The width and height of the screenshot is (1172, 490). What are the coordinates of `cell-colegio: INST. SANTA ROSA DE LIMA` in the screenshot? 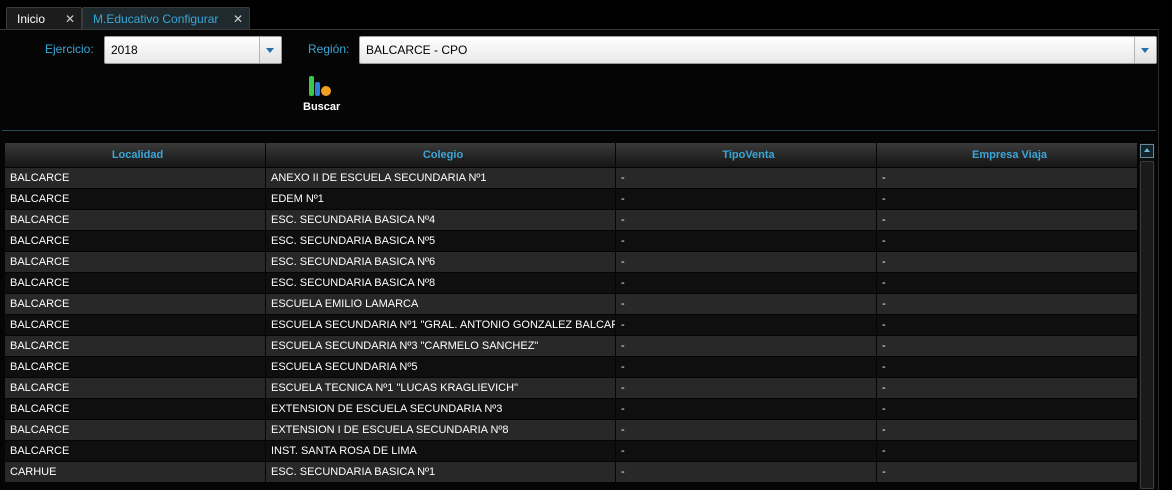 It's located at (440, 451).